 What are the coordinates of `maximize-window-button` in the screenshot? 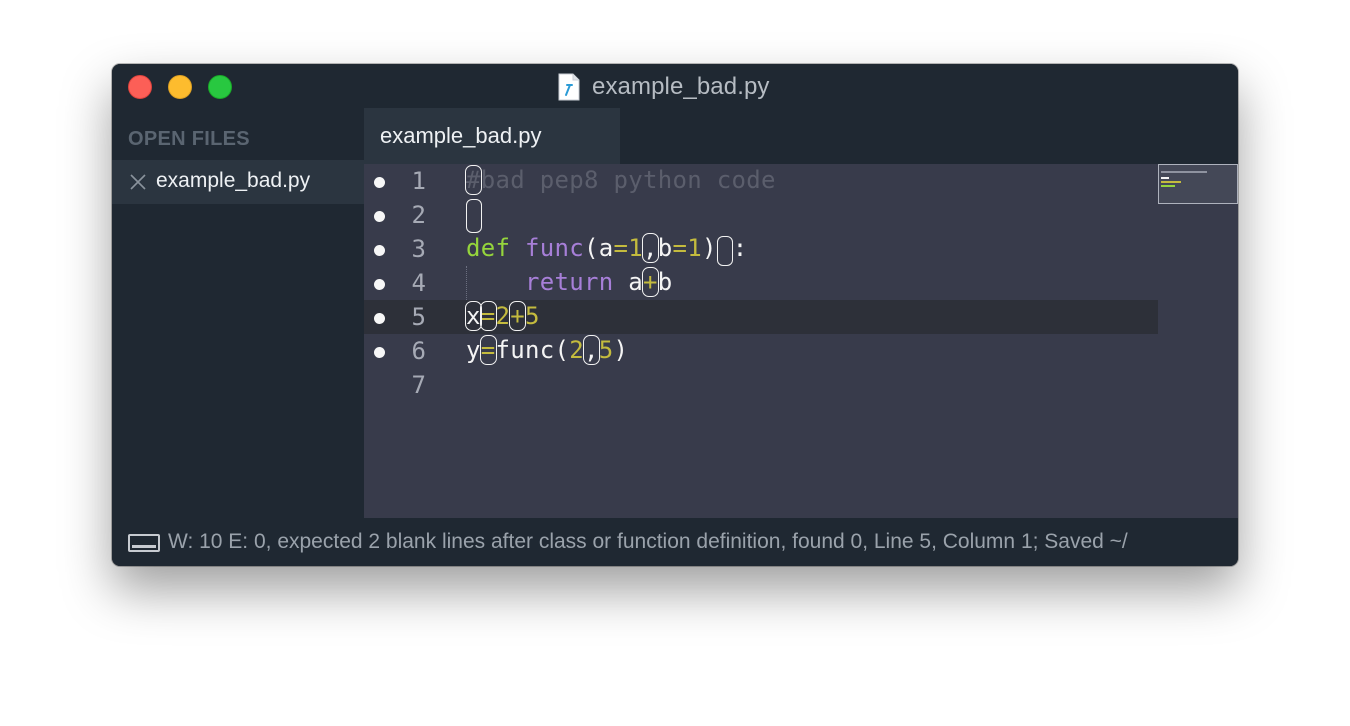 It's located at (220, 87).